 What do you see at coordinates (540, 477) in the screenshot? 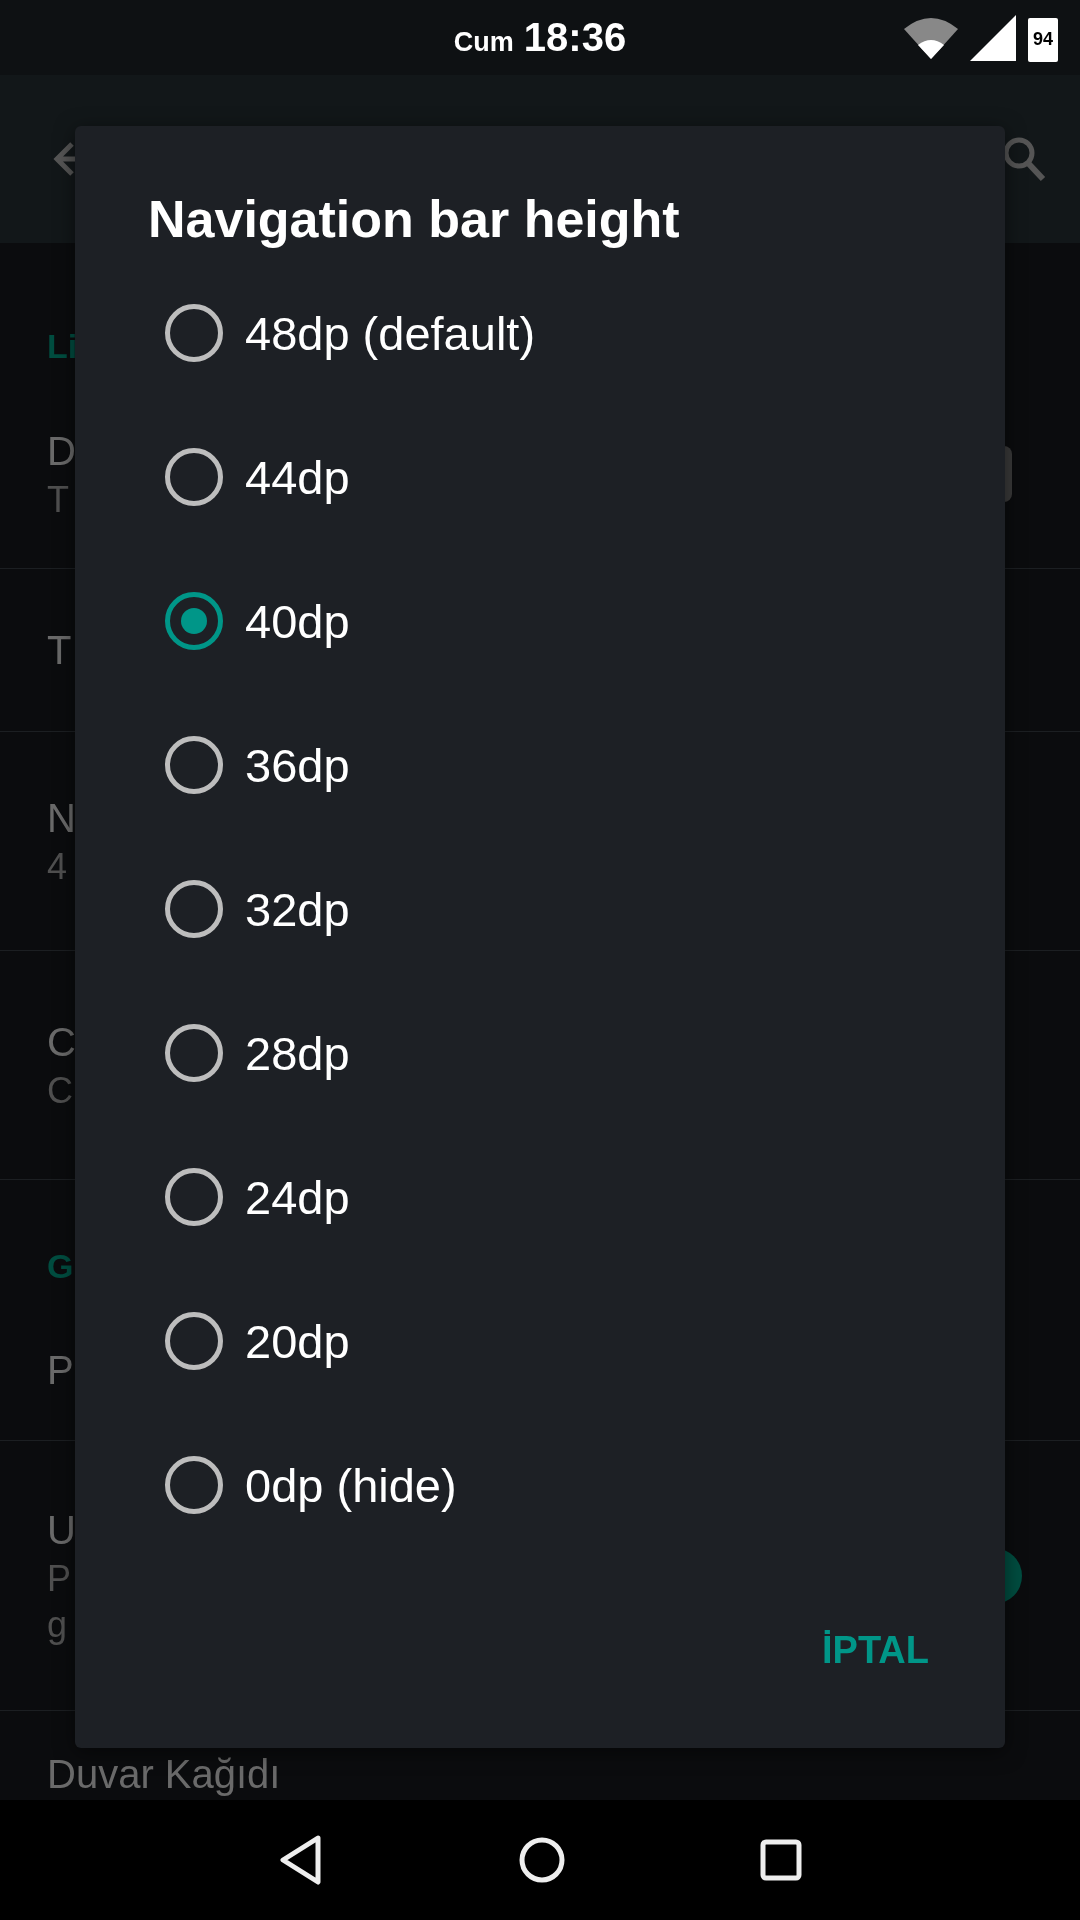
I see `radio-option: 44dp` at bounding box center [540, 477].